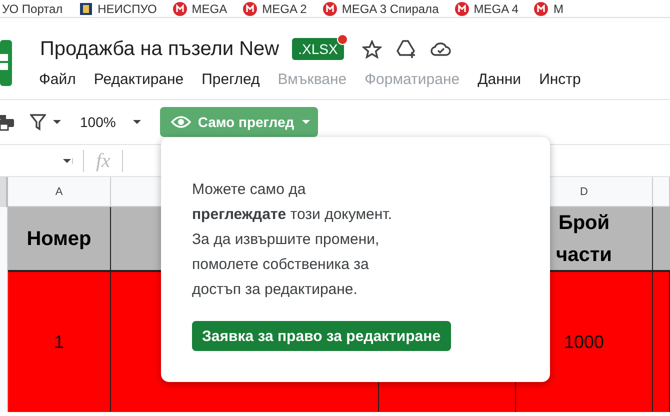 The image size is (670, 416). Describe the element at coordinates (103, 161) in the screenshot. I see `function-label: fx` at that location.